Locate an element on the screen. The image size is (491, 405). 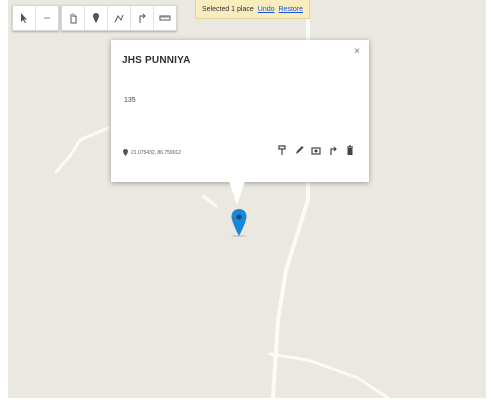
delete-icon is located at coordinates (350, 149).